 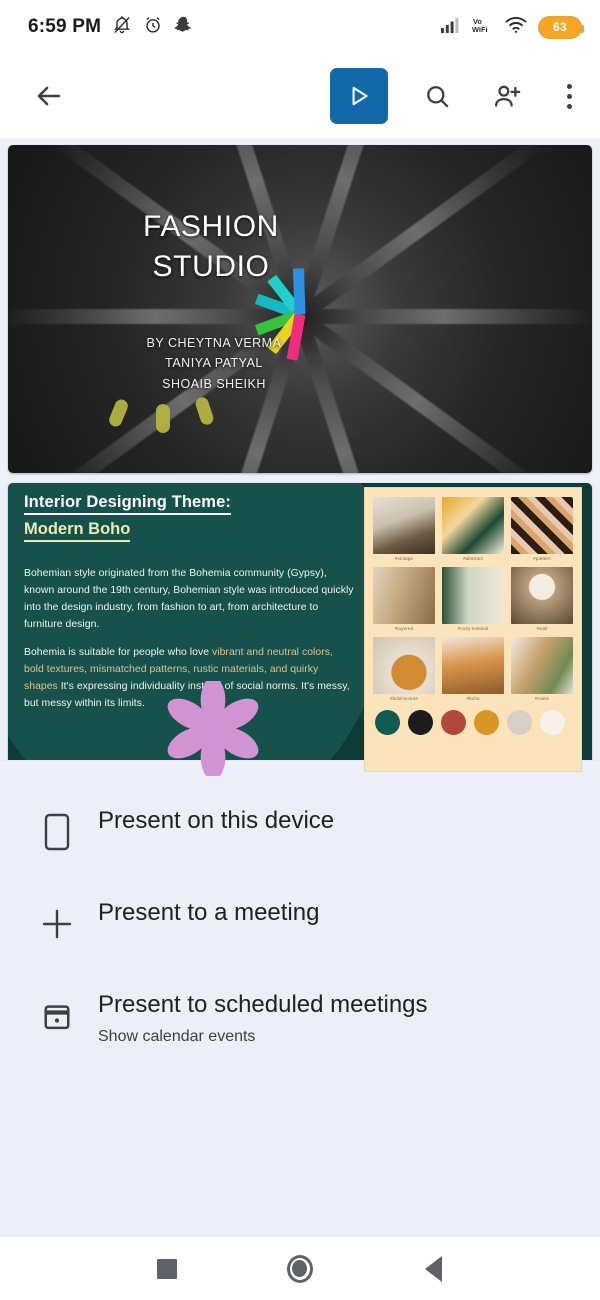 I want to click on moodboard-cell: #pattern, so click(x=542, y=529).